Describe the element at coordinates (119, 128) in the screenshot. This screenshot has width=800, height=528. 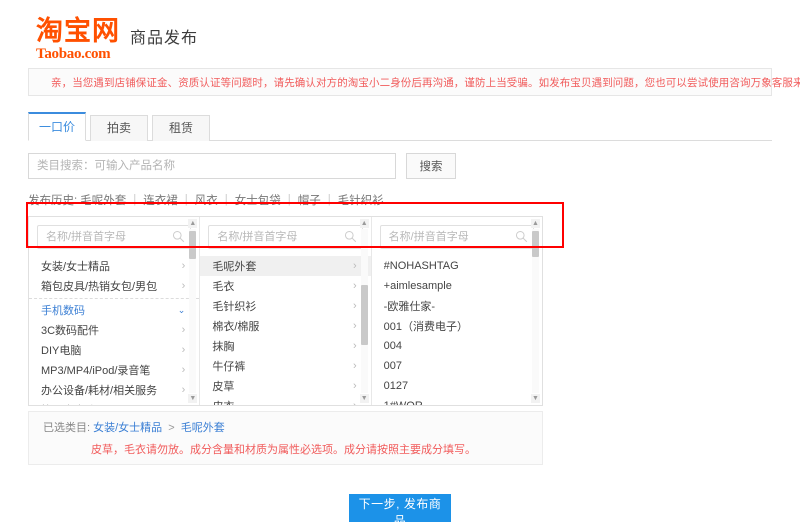
I see `tab-auction: 拍卖` at that location.